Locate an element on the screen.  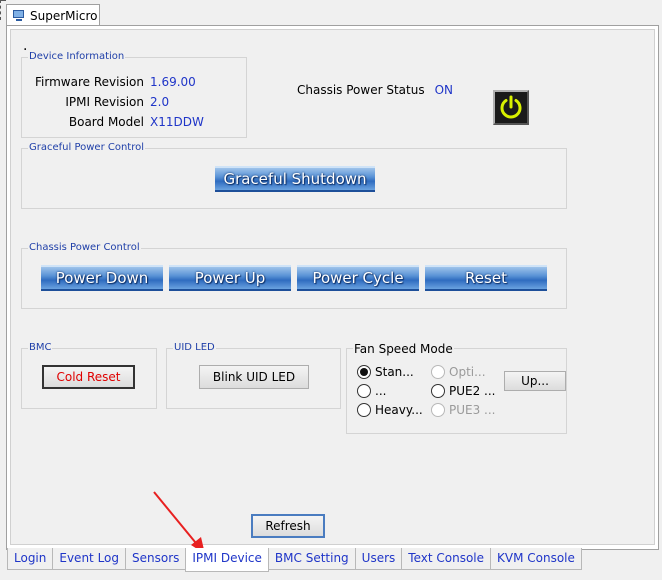
chassis-power-control-title: Chassis Power Control is located at coordinates (84, 248).